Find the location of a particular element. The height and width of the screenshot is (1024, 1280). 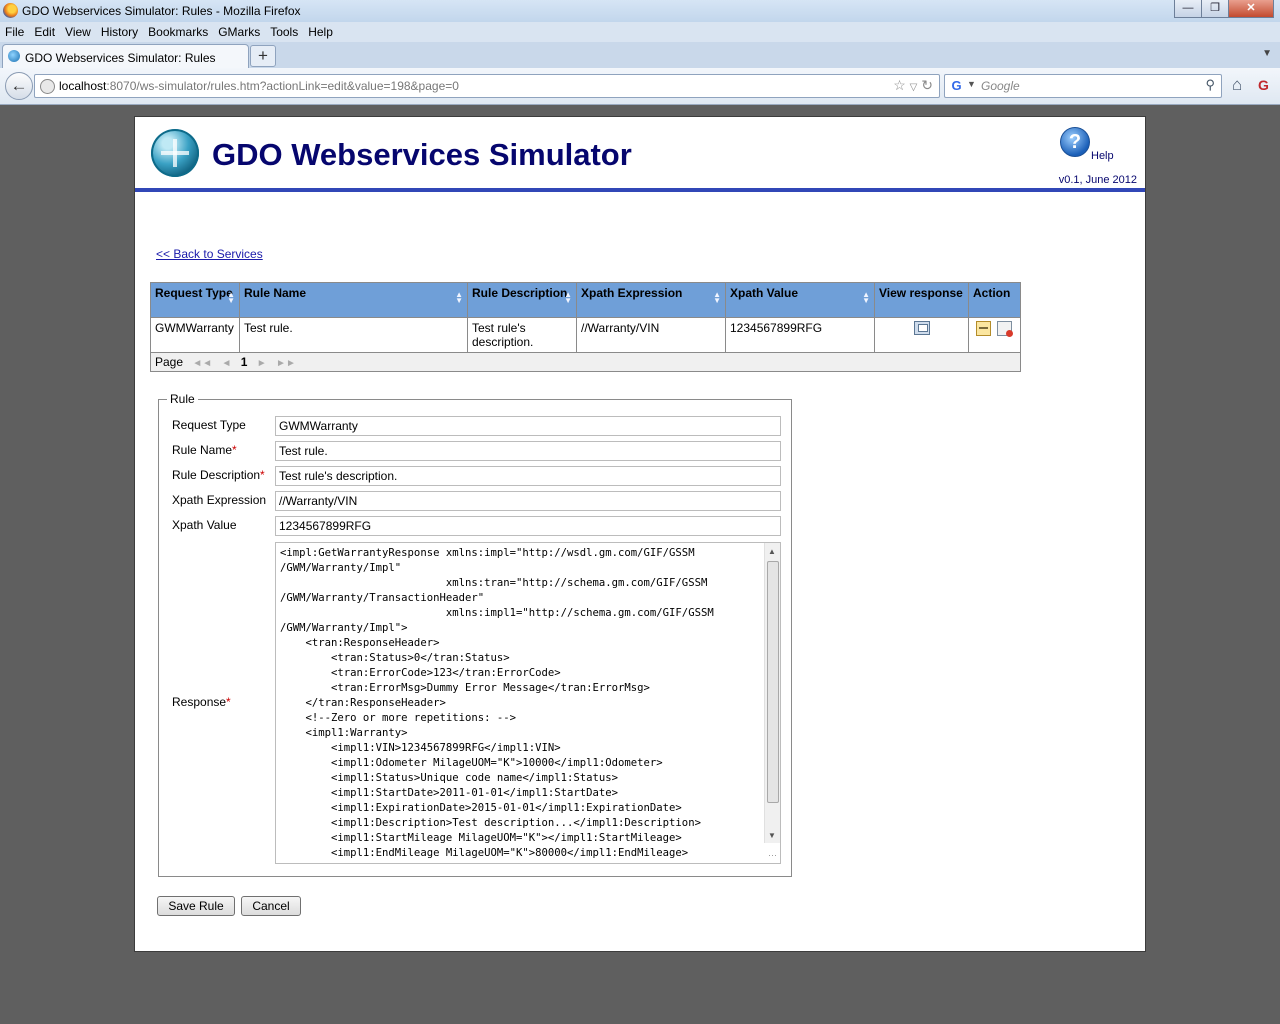

col-action: Action is located at coordinates (994, 300).